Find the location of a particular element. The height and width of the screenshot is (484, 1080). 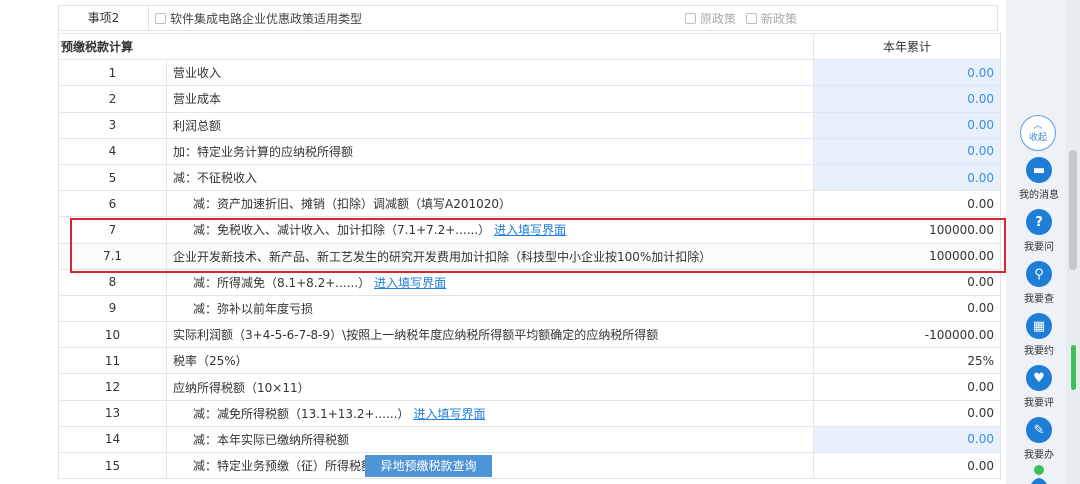

new-policy-option: 新政策 is located at coordinates (771, 18).